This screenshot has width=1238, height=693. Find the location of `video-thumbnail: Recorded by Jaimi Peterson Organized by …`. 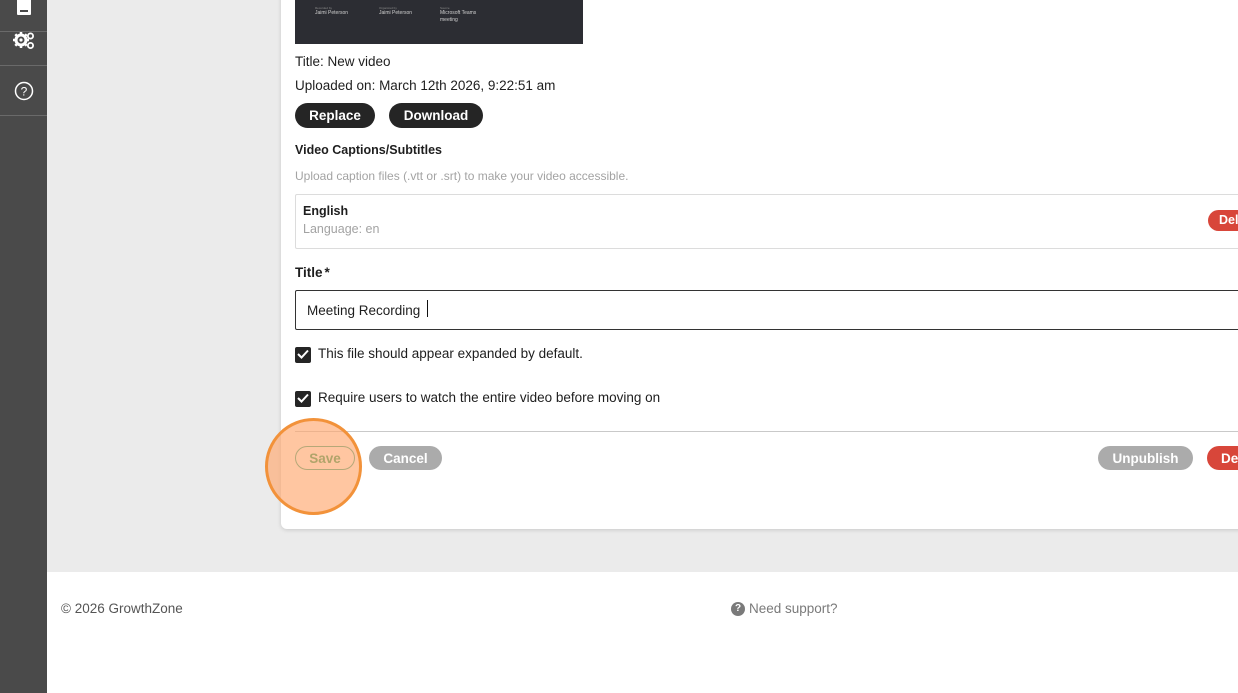

video-thumbnail: Recorded by Jaimi Peterson Organized by … is located at coordinates (439, 22).